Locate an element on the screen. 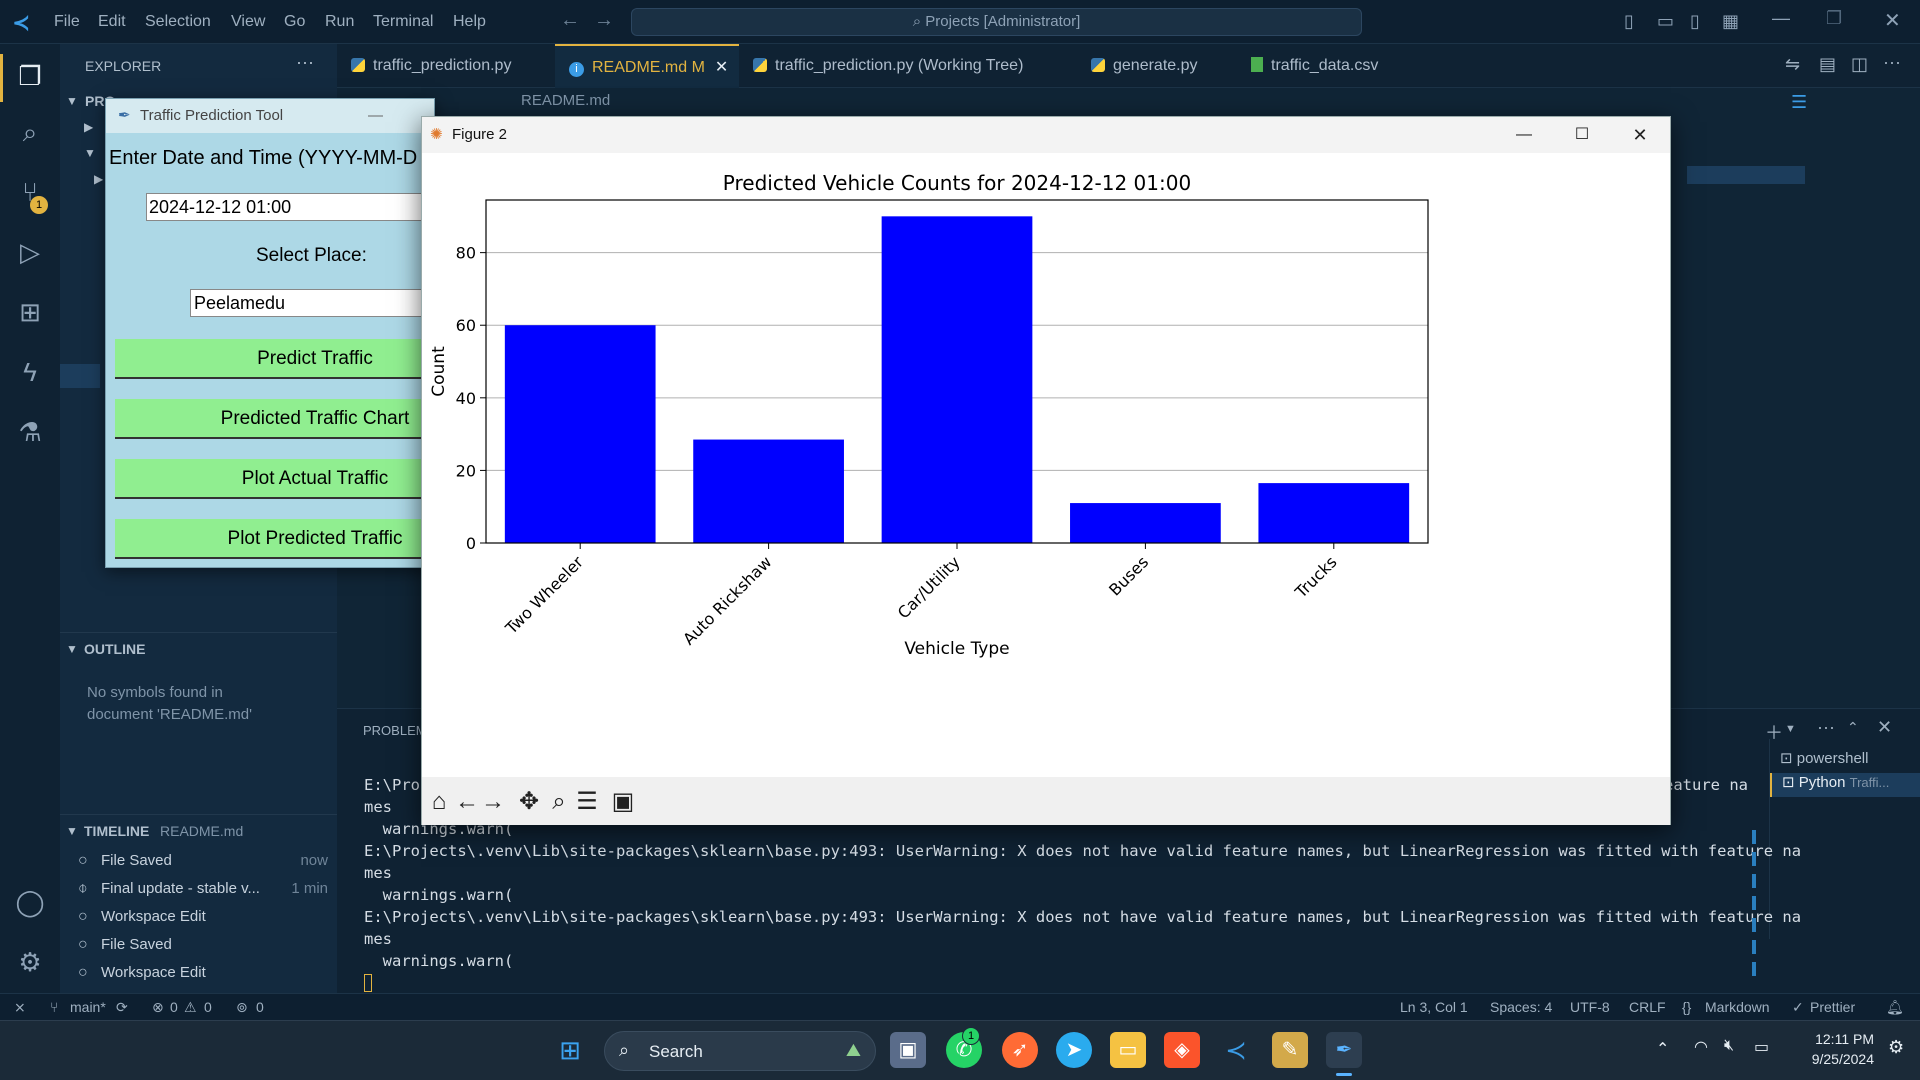 The width and height of the screenshot is (1920, 1080). outline-header: OUTLINE is located at coordinates (114, 649).